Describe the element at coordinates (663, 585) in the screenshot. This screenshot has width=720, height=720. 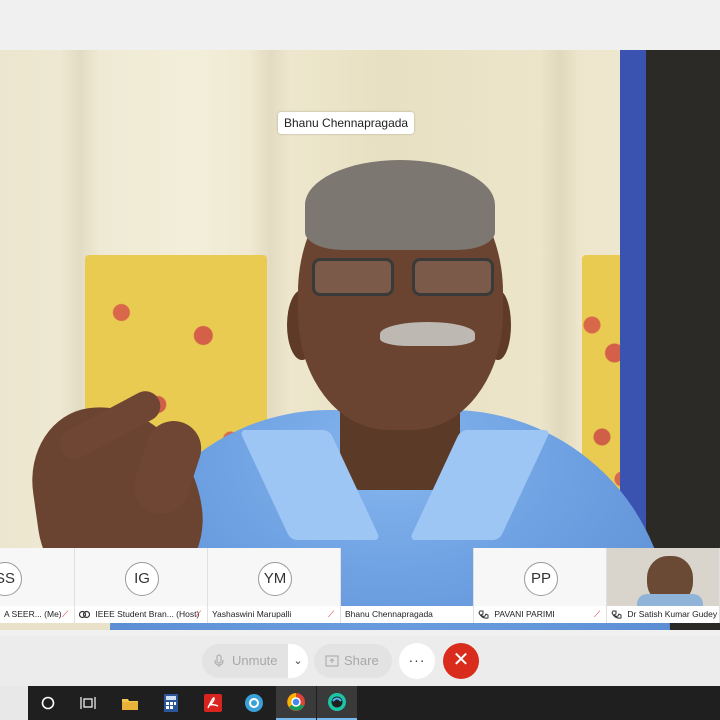
I see `participant-tile-video: Dr Satish Kumar Gudey` at that location.